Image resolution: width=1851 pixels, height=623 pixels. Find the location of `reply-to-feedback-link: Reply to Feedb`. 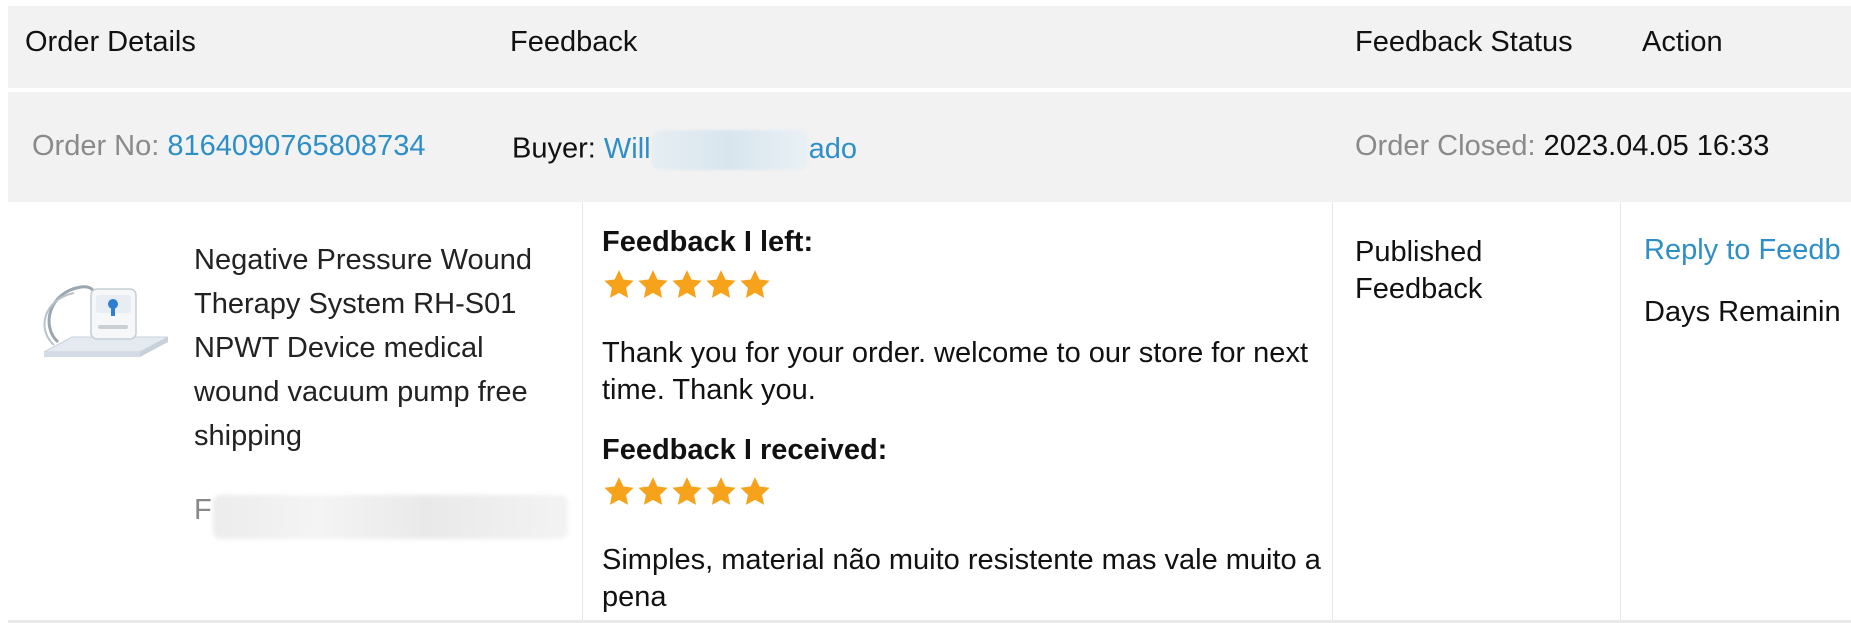

reply-to-feedback-link: Reply to Feedb is located at coordinates (1742, 250).